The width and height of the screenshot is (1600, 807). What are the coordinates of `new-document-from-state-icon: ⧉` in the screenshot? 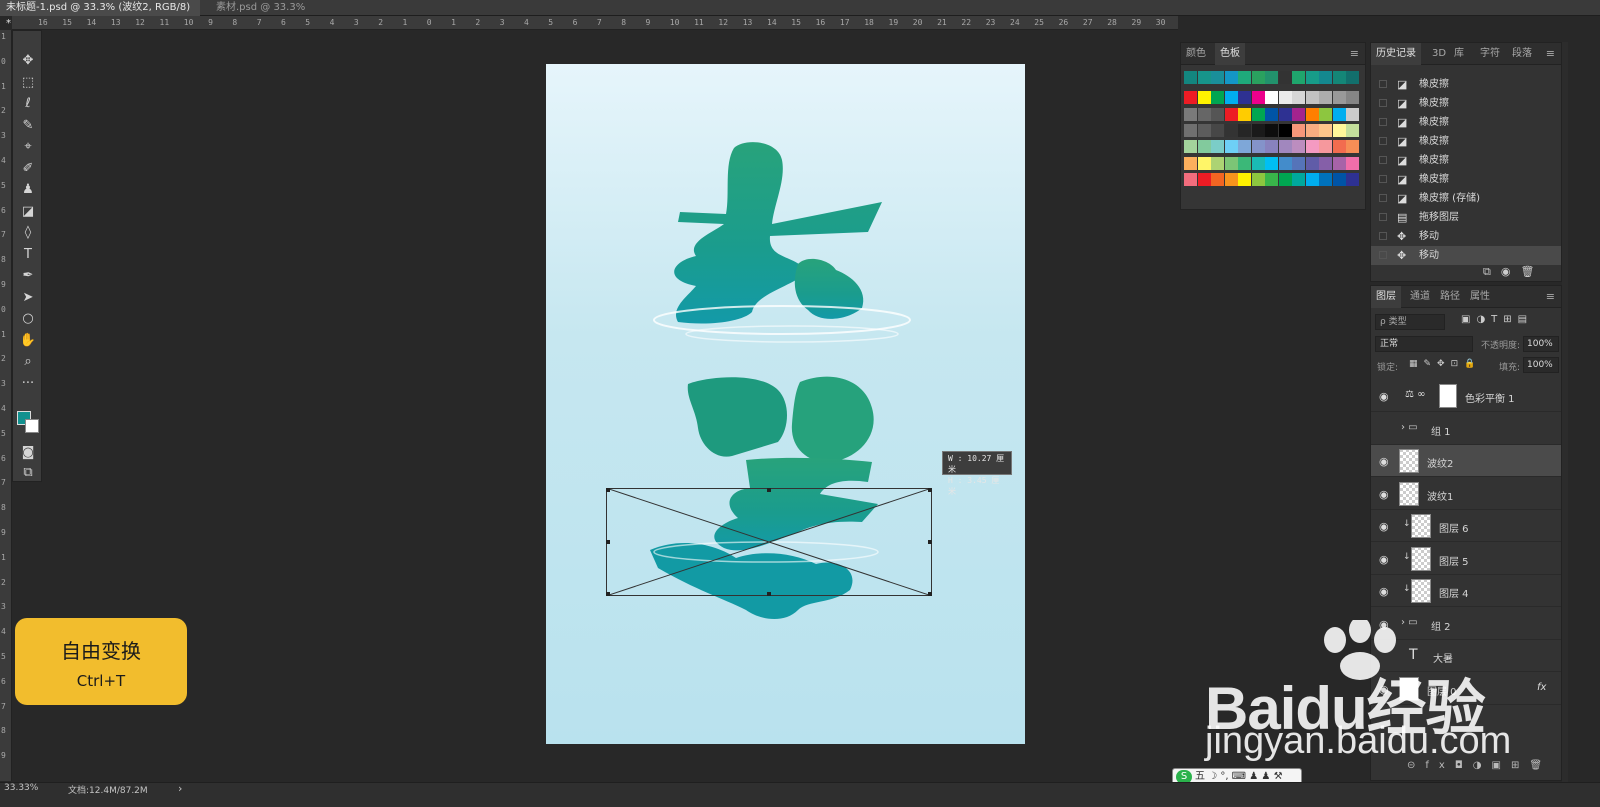 It's located at (1492, 271).